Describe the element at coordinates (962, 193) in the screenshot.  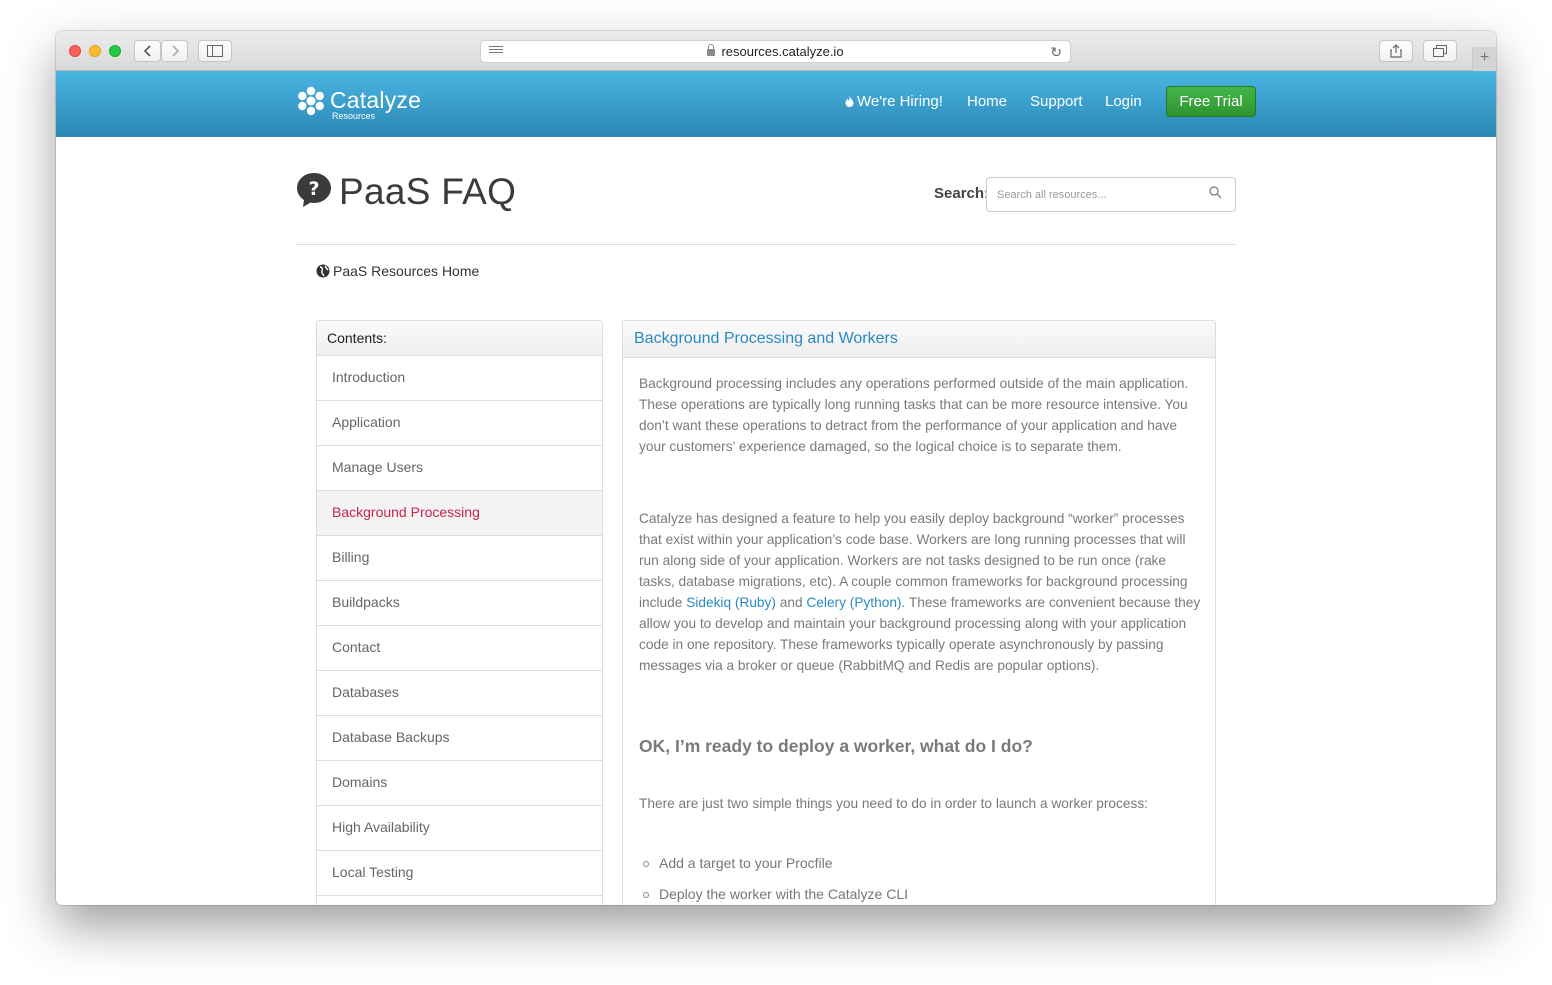
I see `search-label: Search:` at that location.